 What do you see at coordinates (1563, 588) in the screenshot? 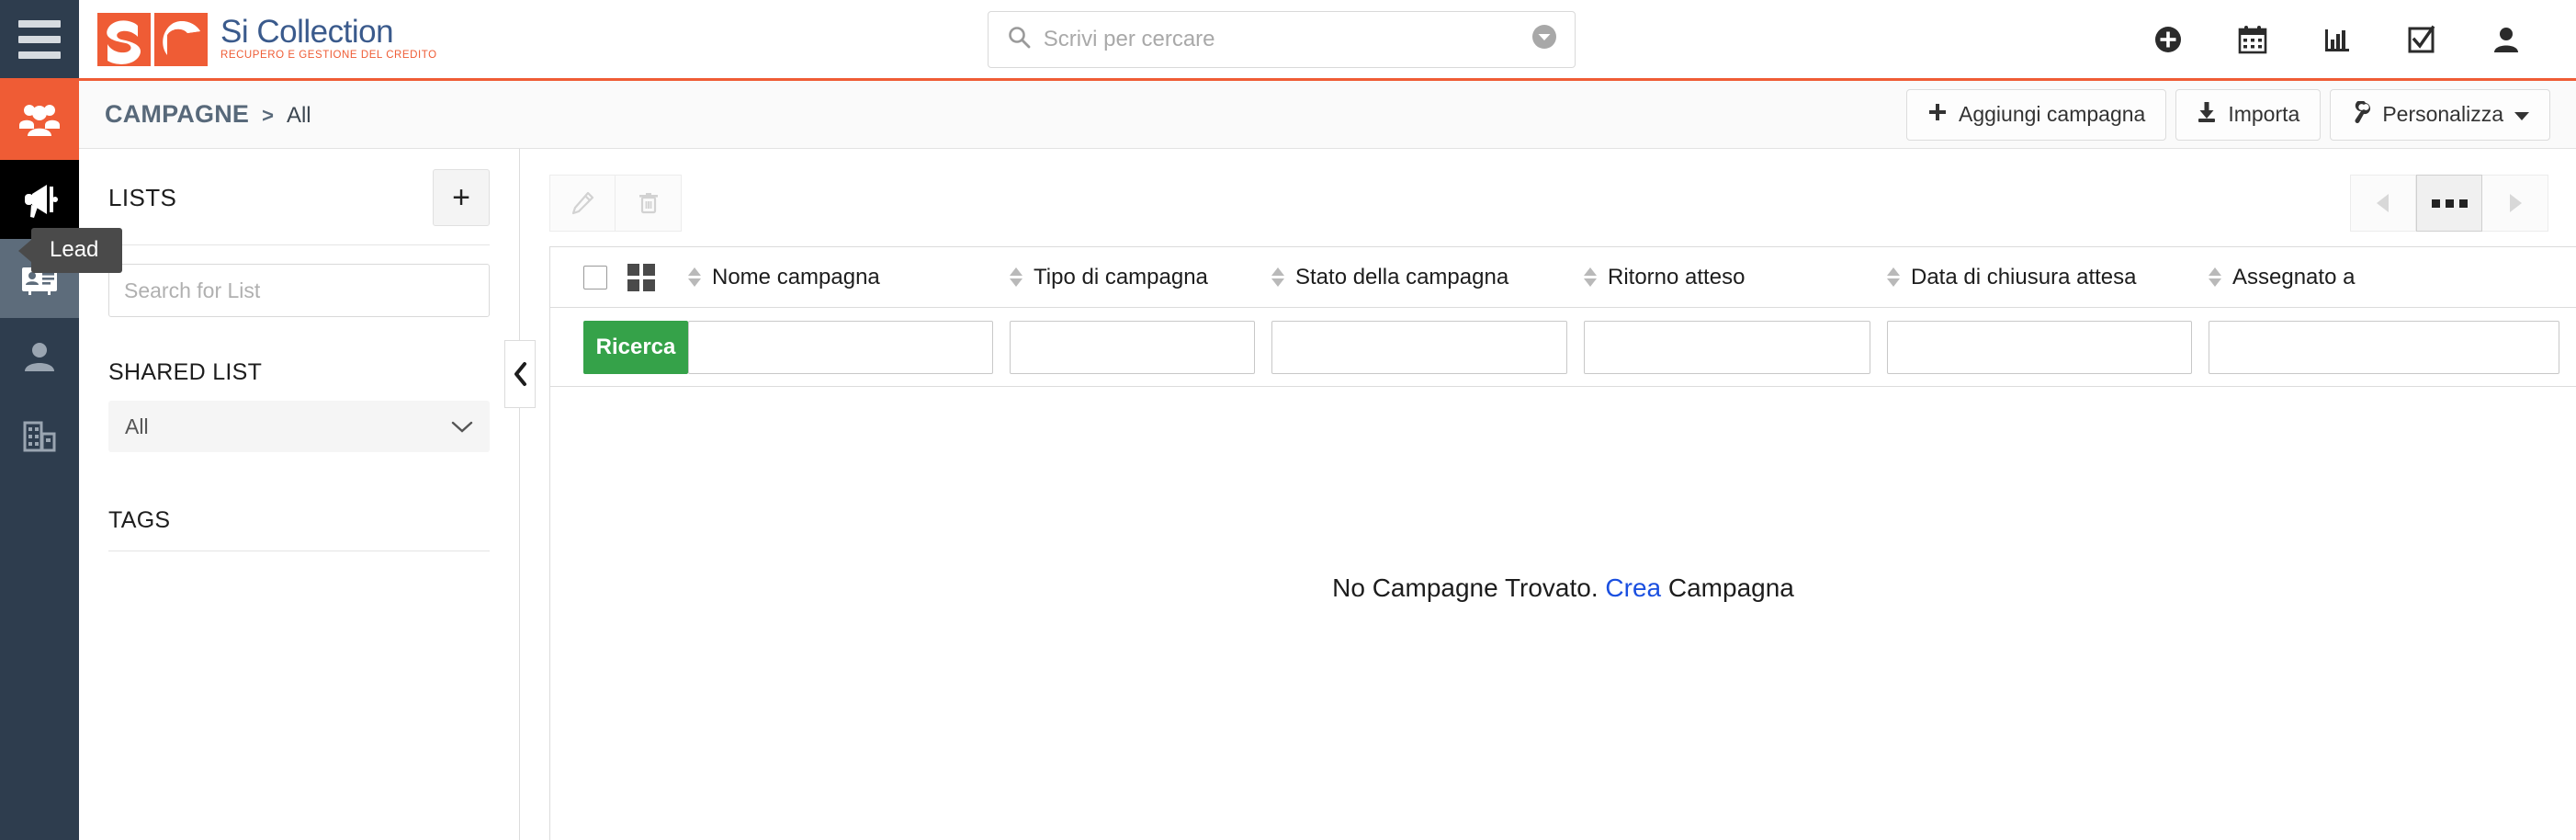
I see `empty-state-message: No Campagne Trovato. Crea Campagna` at bounding box center [1563, 588].